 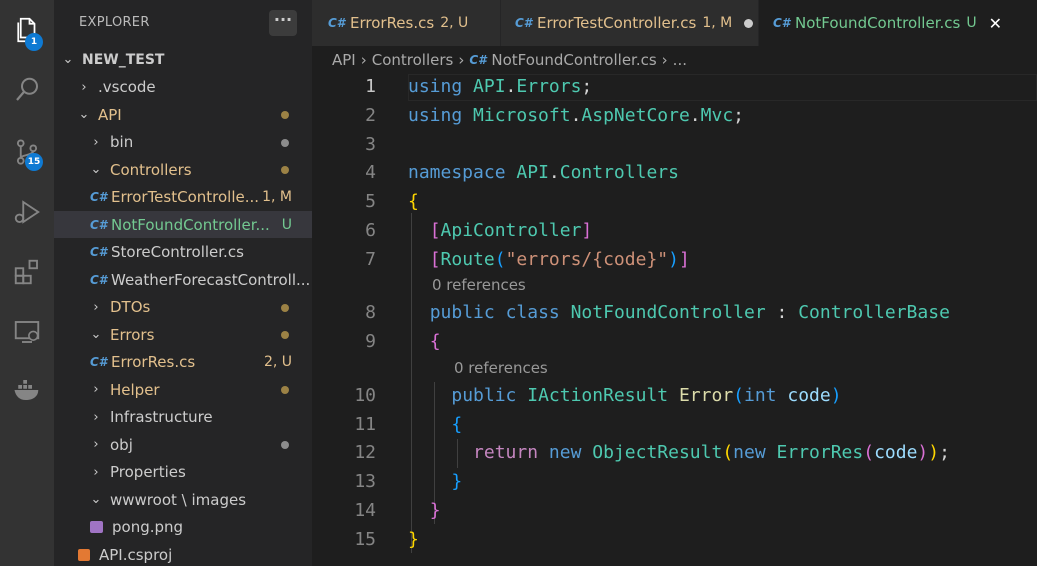 I want to click on tree-item-label: DTOs, so click(x=130, y=307).